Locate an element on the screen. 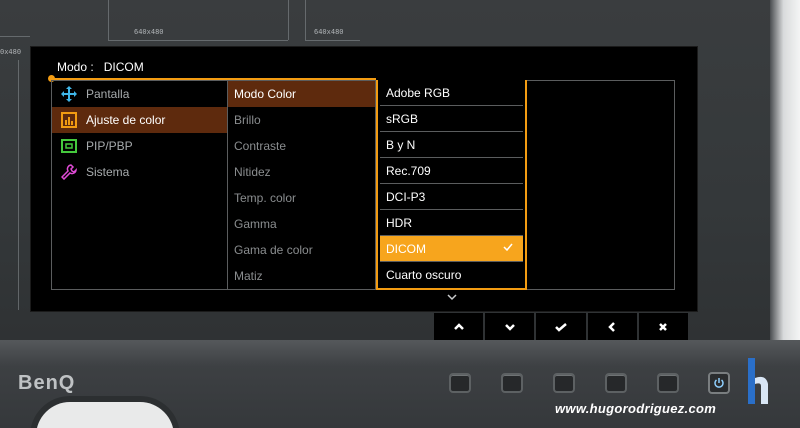  option-label: DICOM is located at coordinates (406, 248).